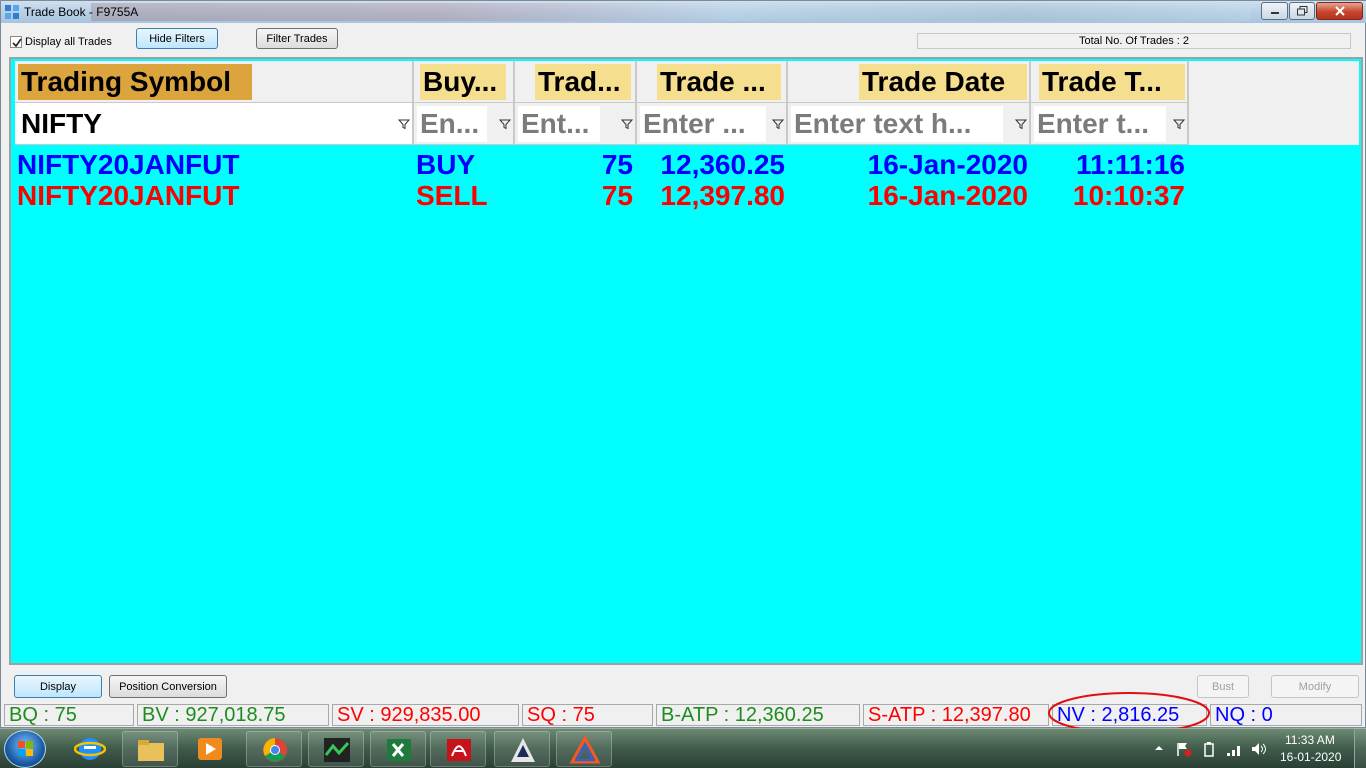  I want to click on taskbar-trading-app, so click(336, 749).